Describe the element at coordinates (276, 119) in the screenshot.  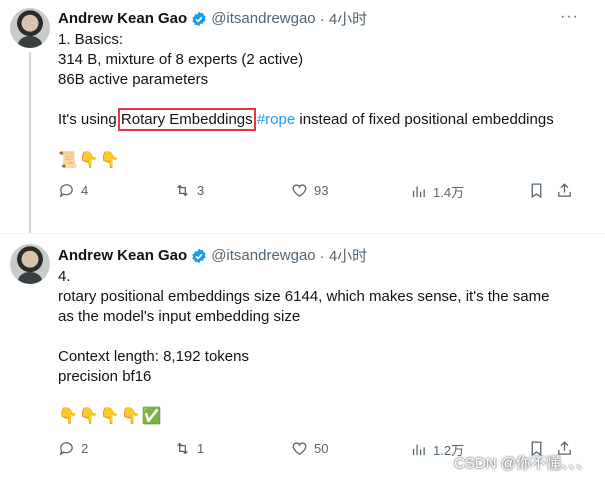
I see `hashtag-link: #rope` at that location.